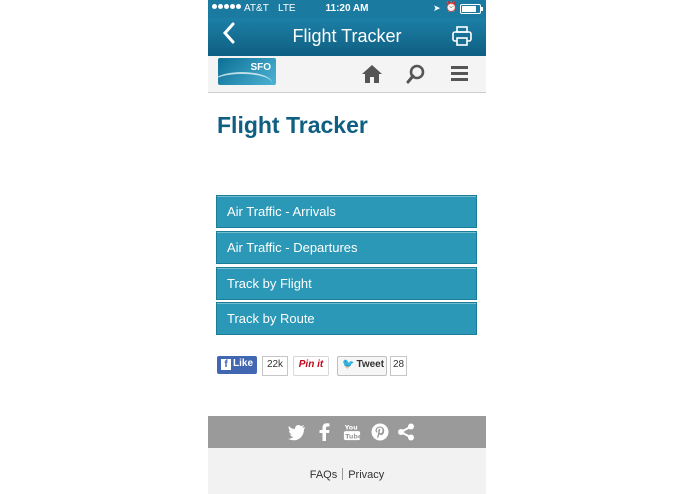  What do you see at coordinates (353, 436) in the screenshot?
I see `svg-text: Tube` at bounding box center [353, 436].